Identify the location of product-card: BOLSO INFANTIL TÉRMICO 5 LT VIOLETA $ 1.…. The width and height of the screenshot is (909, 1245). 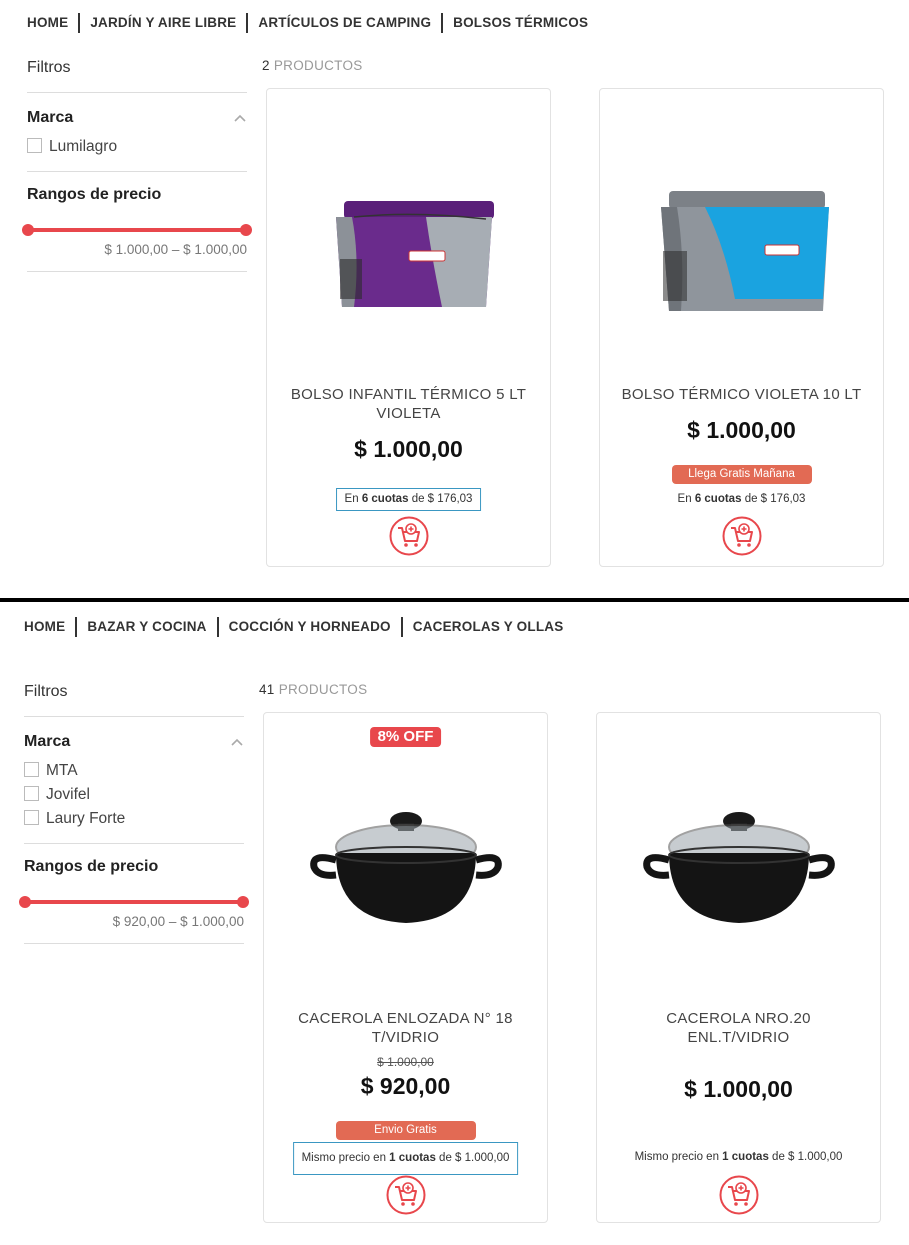
(408, 327).